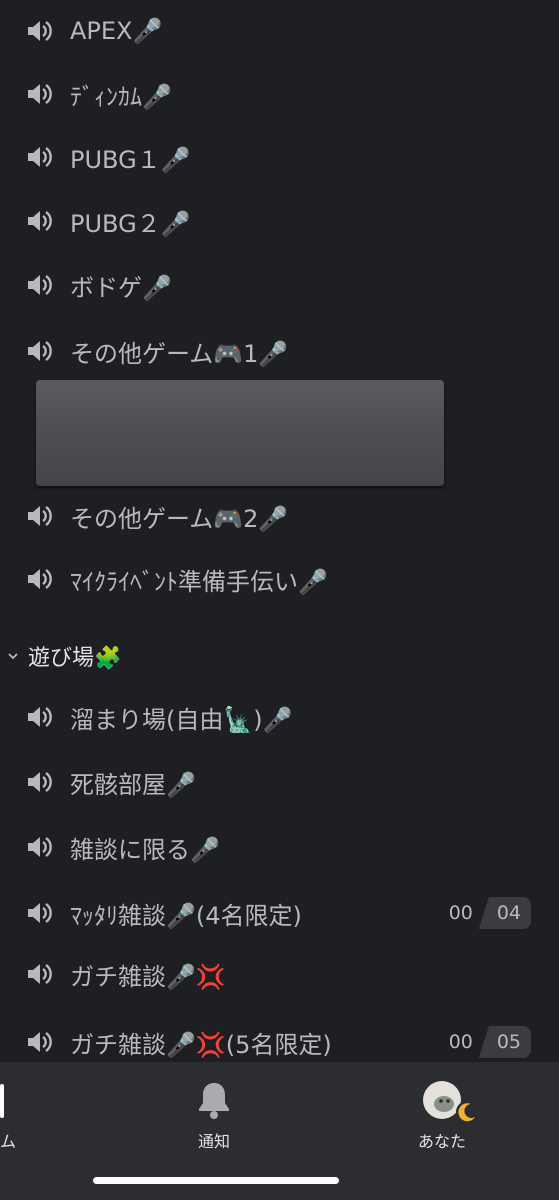 The width and height of the screenshot is (559, 1200). I want to click on tab-you: あなた, so click(450, 1112).